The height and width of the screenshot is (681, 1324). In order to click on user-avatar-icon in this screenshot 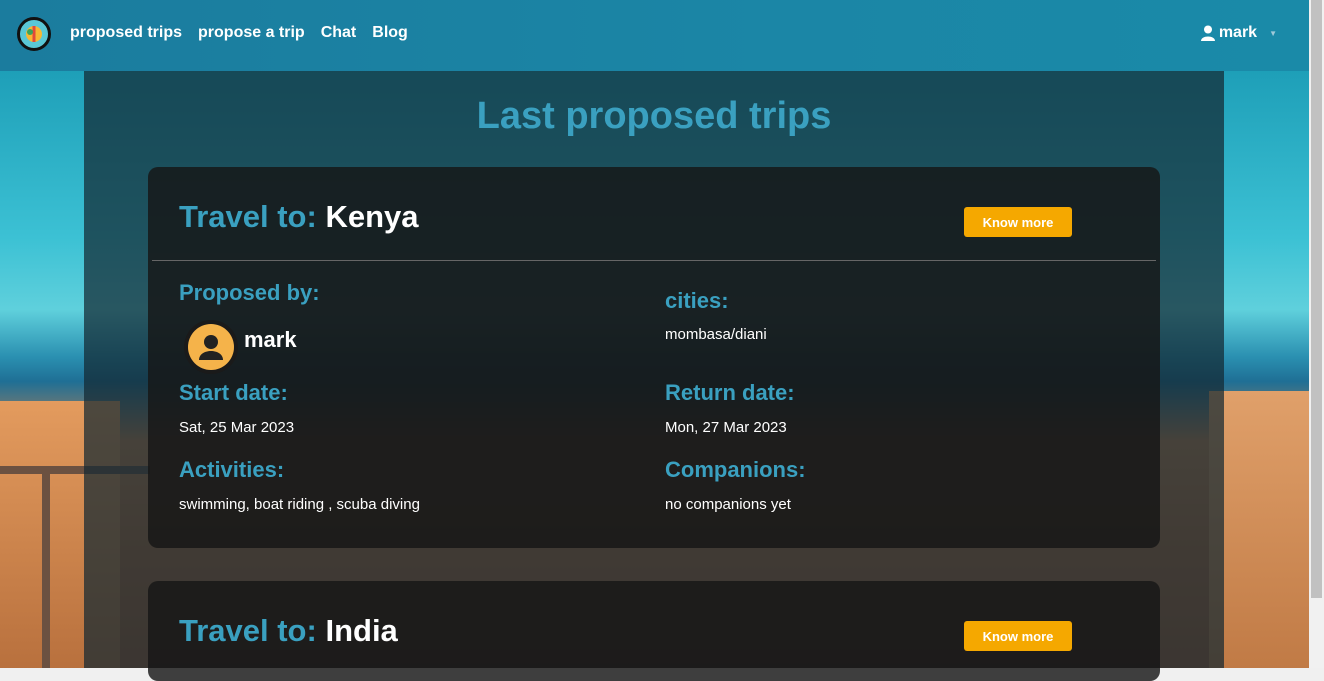, I will do `click(211, 347)`.